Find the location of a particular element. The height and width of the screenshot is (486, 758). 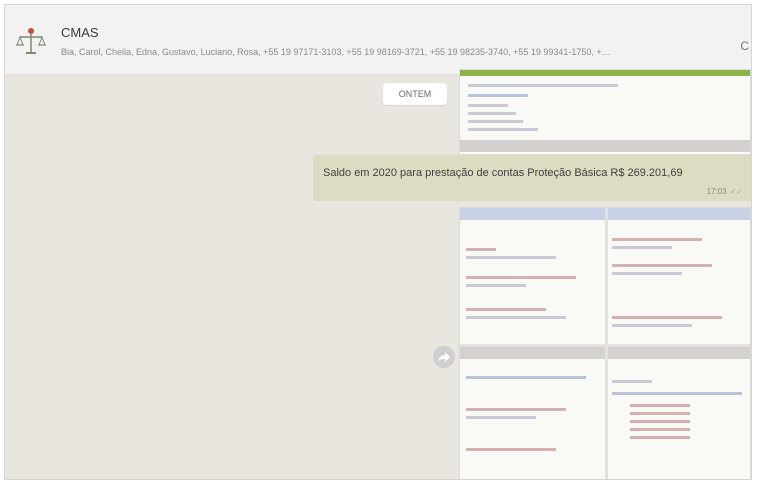

read-receipt-icon: ✓✓ is located at coordinates (736, 191).